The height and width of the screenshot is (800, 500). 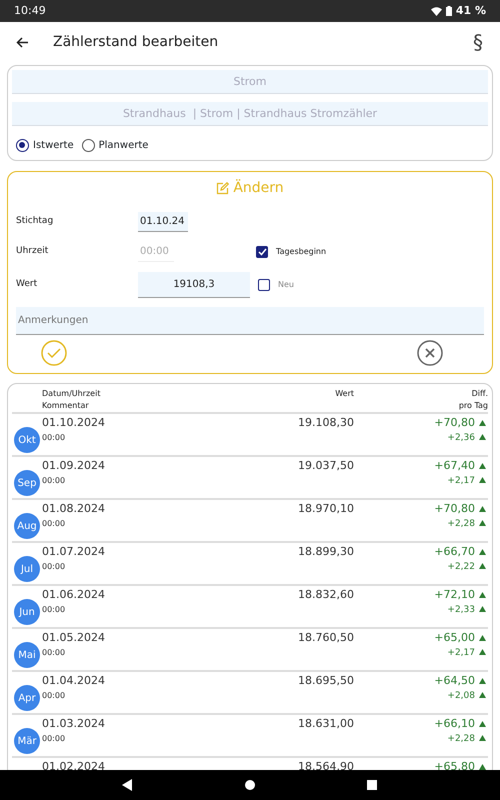 What do you see at coordinates (454, 466) in the screenshot?
I see `diff-text: +67,40` at bounding box center [454, 466].